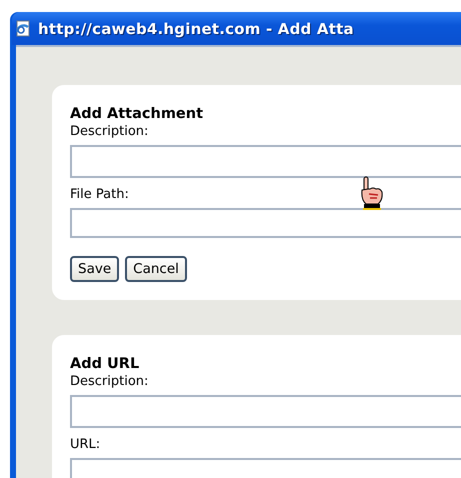 Image resolution: width=461 pixels, height=478 pixels. What do you see at coordinates (85, 445) in the screenshot?
I see `field-label: URL:` at bounding box center [85, 445].